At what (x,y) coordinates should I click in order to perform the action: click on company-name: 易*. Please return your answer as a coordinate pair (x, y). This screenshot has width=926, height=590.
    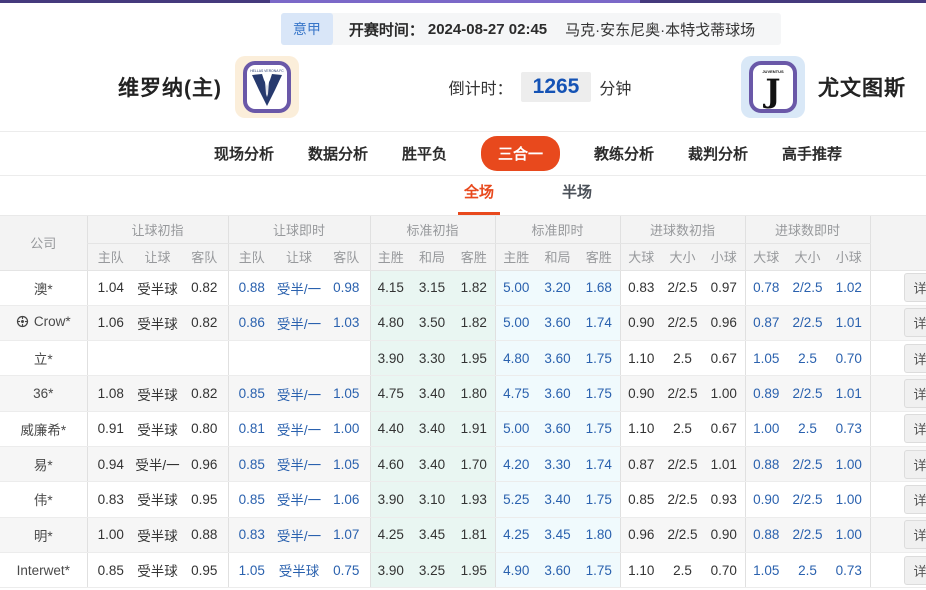
    Looking at the image, I should click on (43, 464).